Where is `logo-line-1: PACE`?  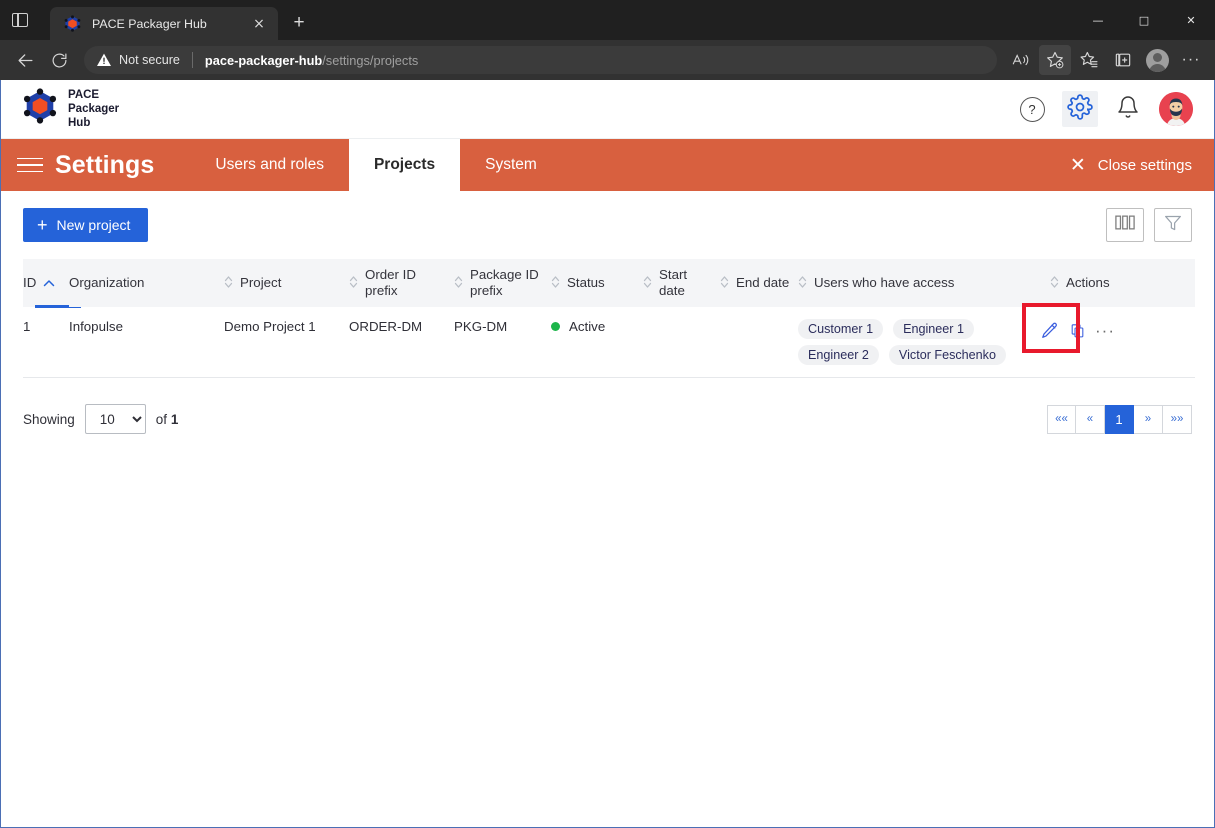 logo-line-1: PACE is located at coordinates (84, 94).